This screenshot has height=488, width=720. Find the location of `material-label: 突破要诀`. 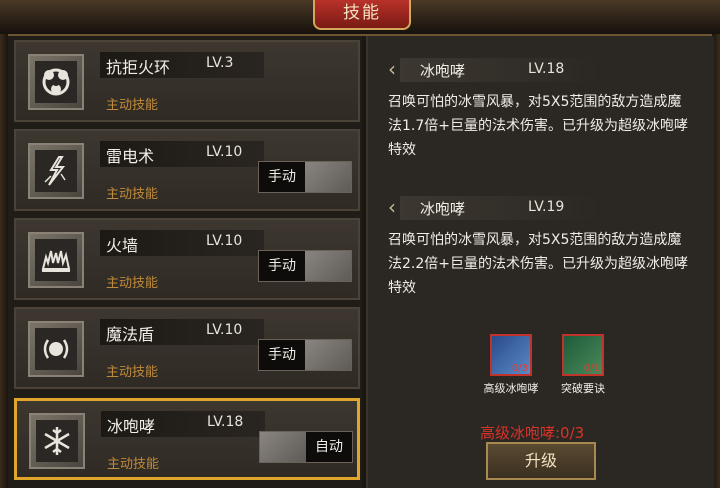

material-label: 突破要诀 is located at coordinates (583, 388).